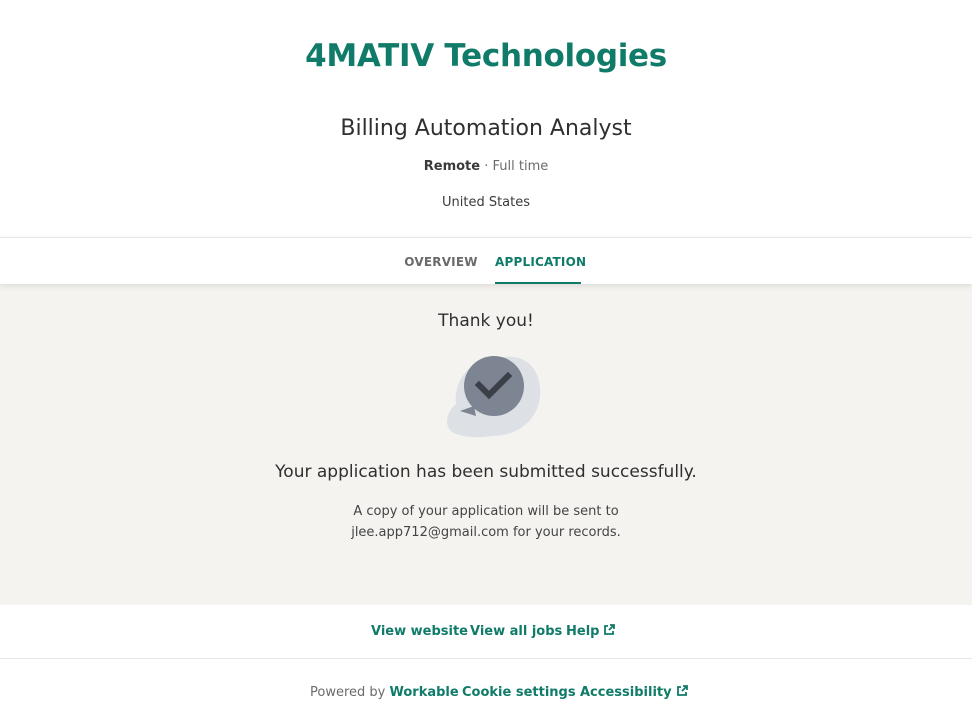 The image size is (972, 727). I want to click on cookie-settings-link: Cookie settings, so click(519, 692).